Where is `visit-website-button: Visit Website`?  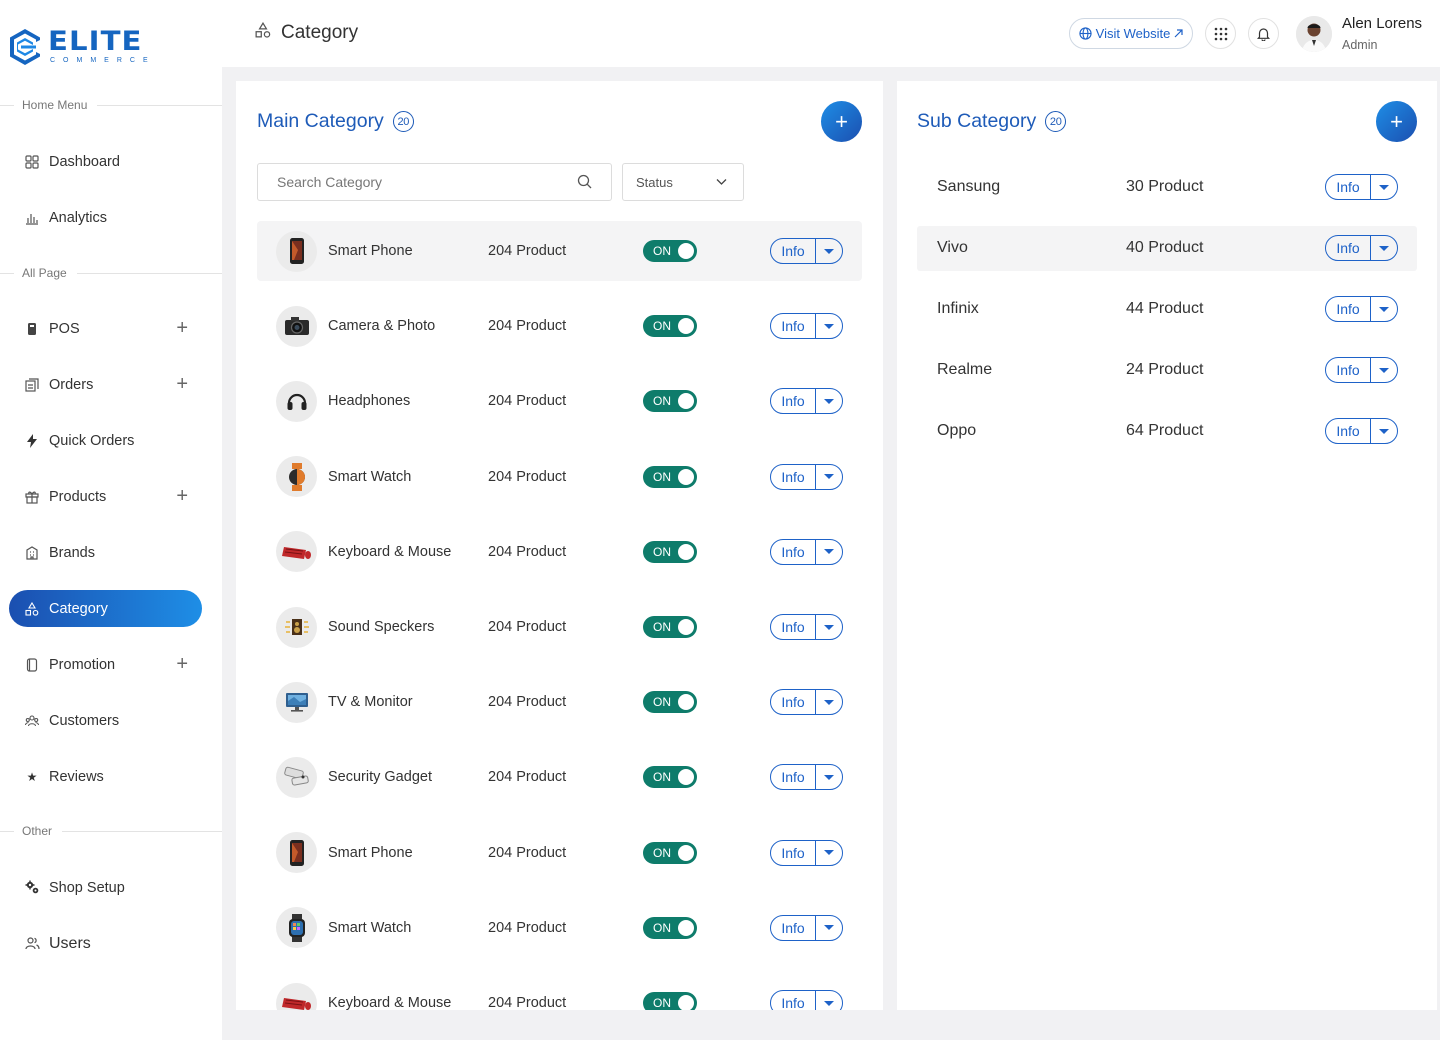
visit-website-button: Visit Website is located at coordinates (1131, 33).